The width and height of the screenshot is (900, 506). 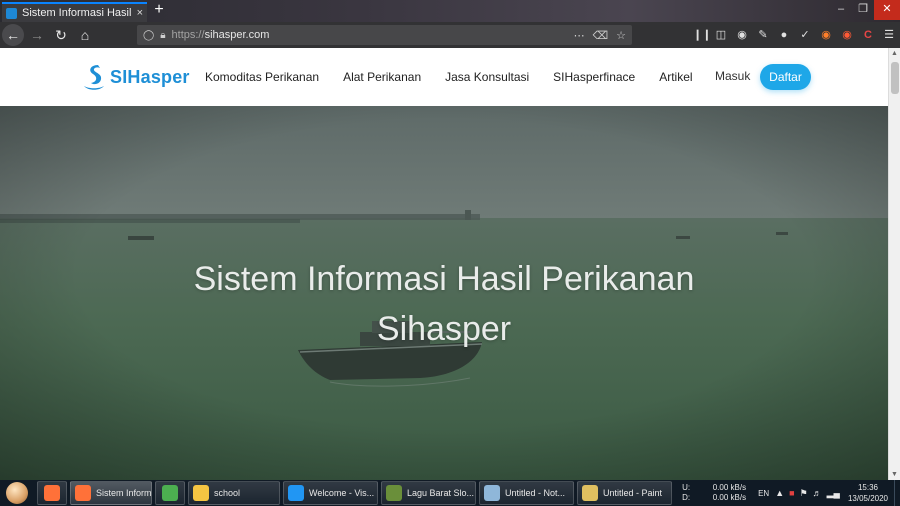 What do you see at coordinates (579, 35) in the screenshot?
I see `page-actions-icon: ⋯` at bounding box center [579, 35].